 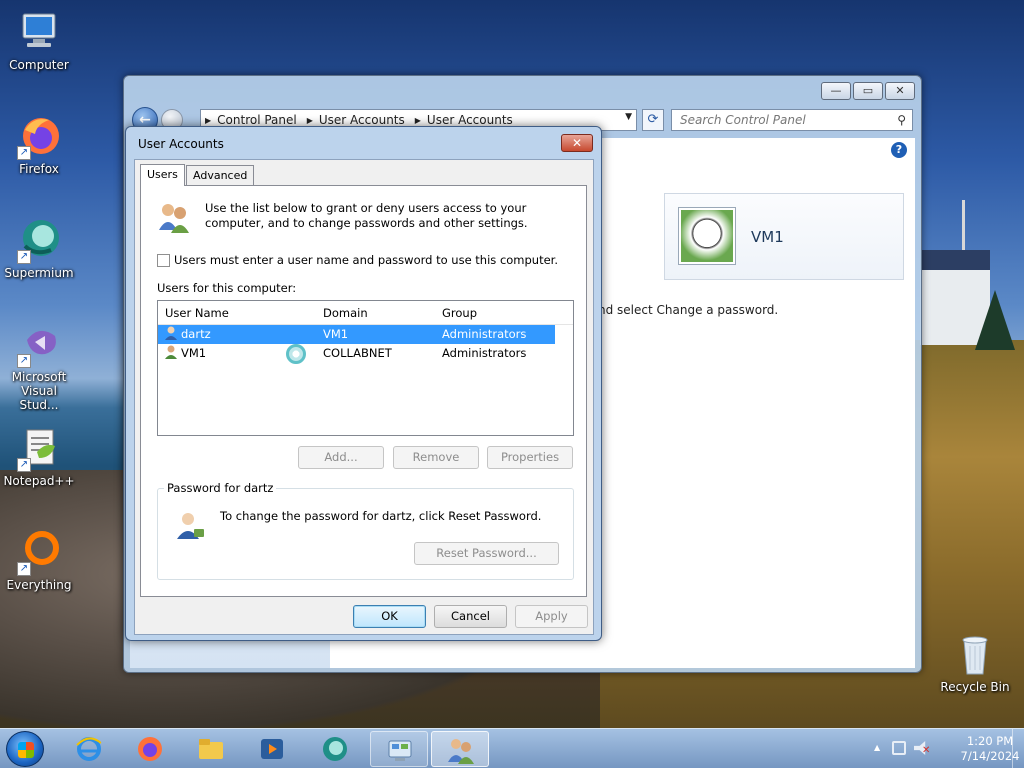 I want to click on desktop-icon-everything: ↗ Everything, so click(x=39, y=560).